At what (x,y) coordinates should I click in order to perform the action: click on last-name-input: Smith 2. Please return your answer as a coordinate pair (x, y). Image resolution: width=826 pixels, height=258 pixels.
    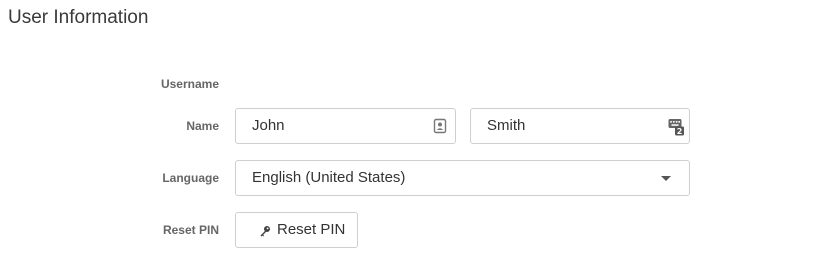
    Looking at the image, I should click on (580, 126).